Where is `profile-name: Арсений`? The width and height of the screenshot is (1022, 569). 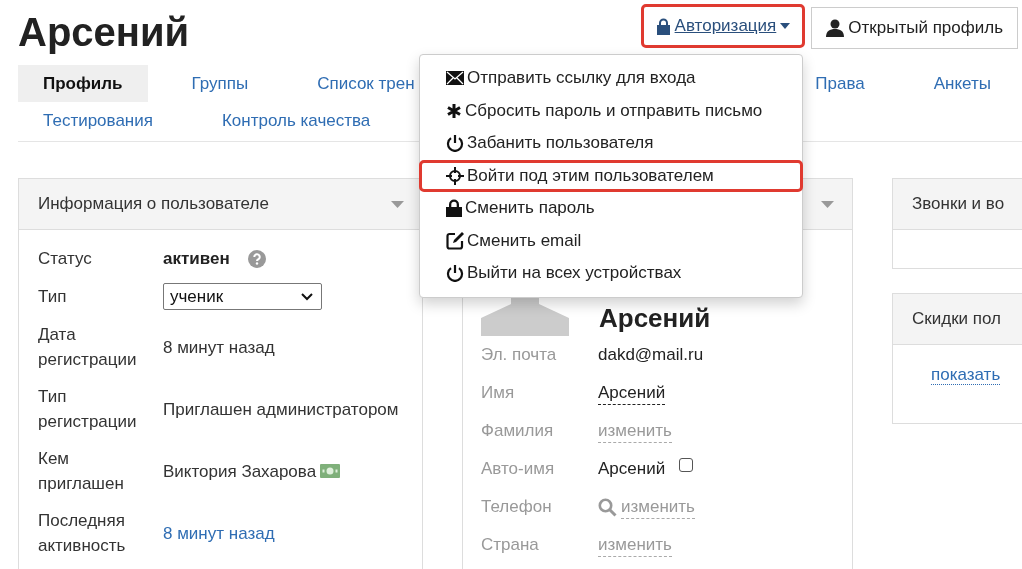 profile-name: Арсений is located at coordinates (655, 318).